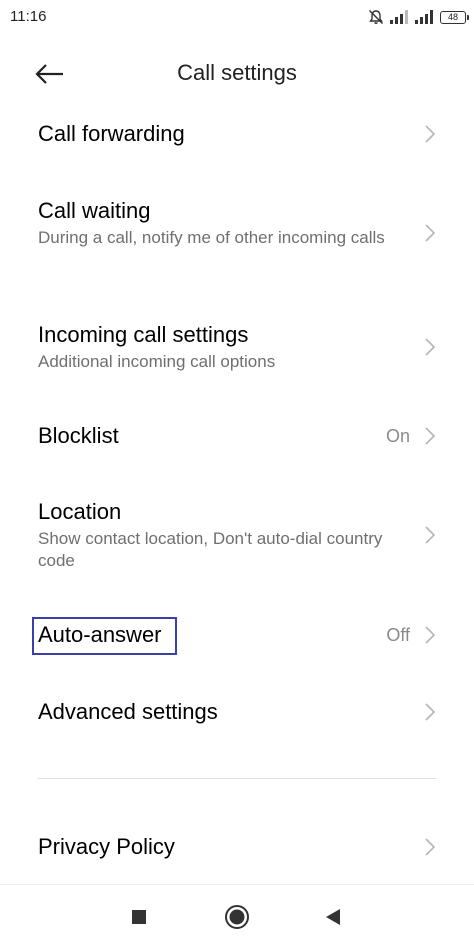 Image resolution: width=474 pixels, height=949 pixels. Describe the element at coordinates (237, 18) in the screenshot. I see `status-bar: 11:16 48` at that location.